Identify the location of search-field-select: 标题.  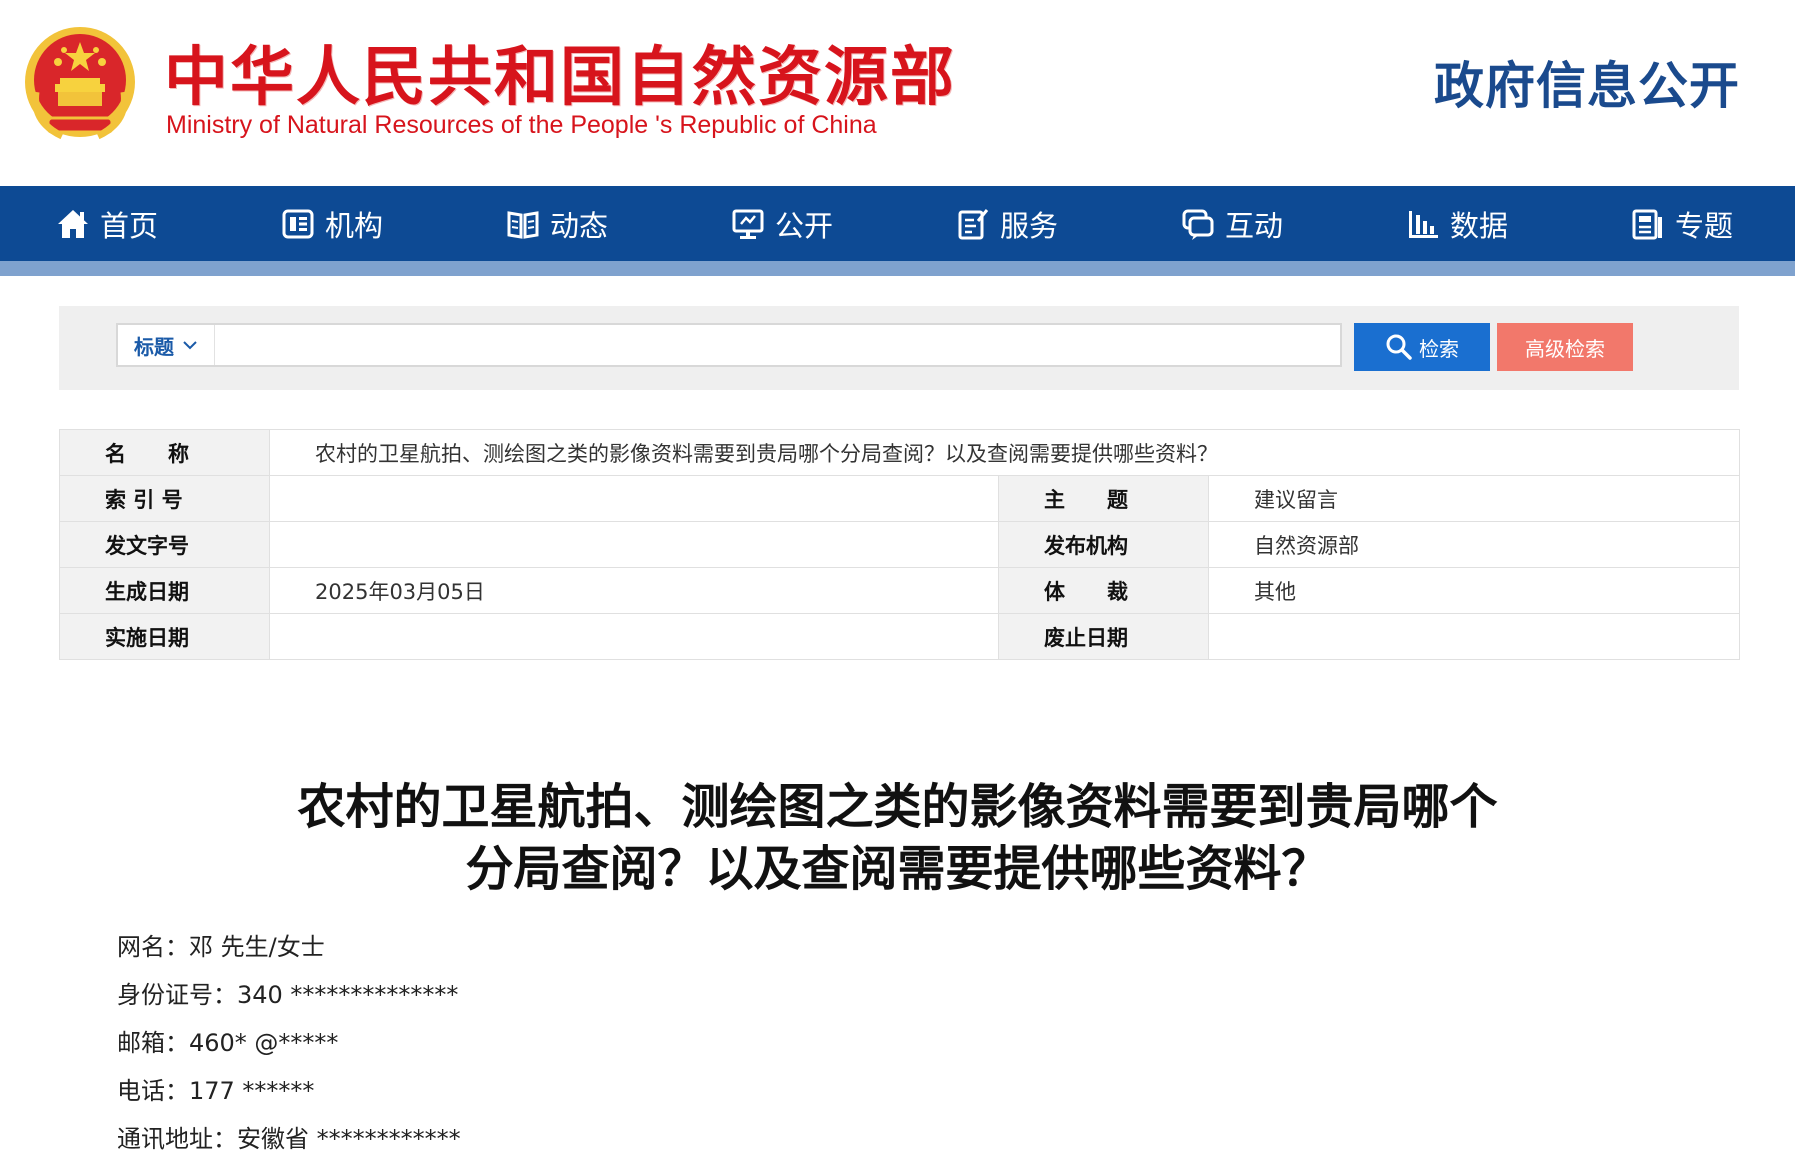
(166, 345).